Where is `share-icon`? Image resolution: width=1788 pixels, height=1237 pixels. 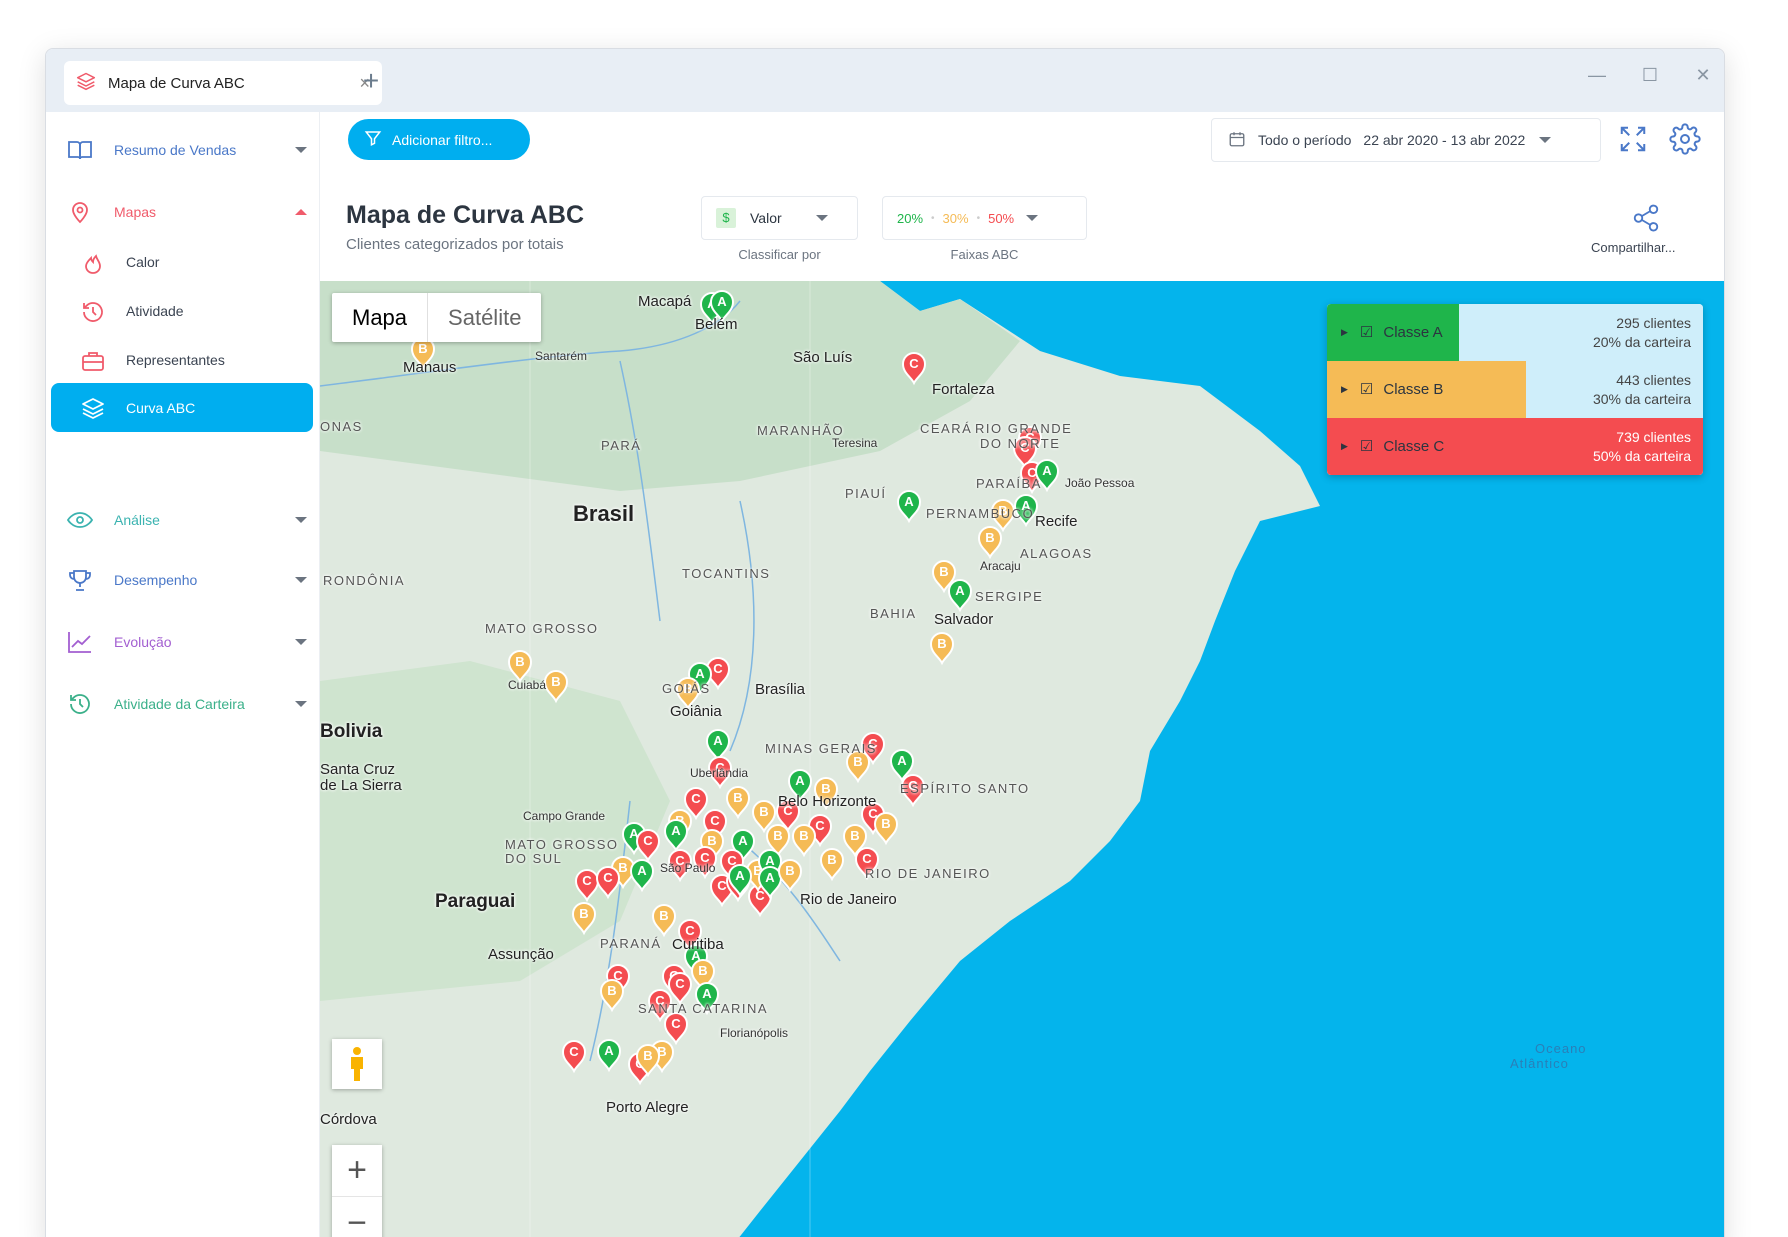 share-icon is located at coordinates (1646, 220).